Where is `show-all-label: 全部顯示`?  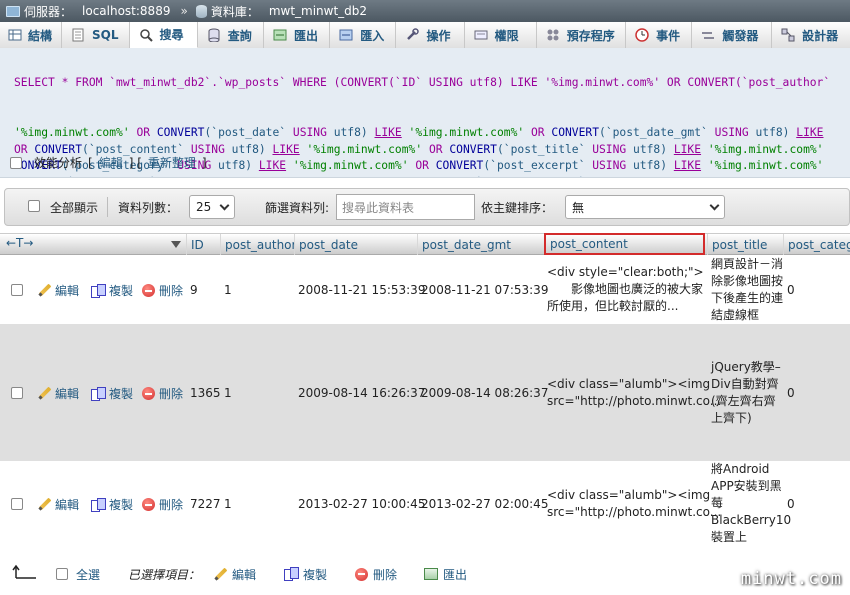
show-all-label: 全部顯示 is located at coordinates (74, 207).